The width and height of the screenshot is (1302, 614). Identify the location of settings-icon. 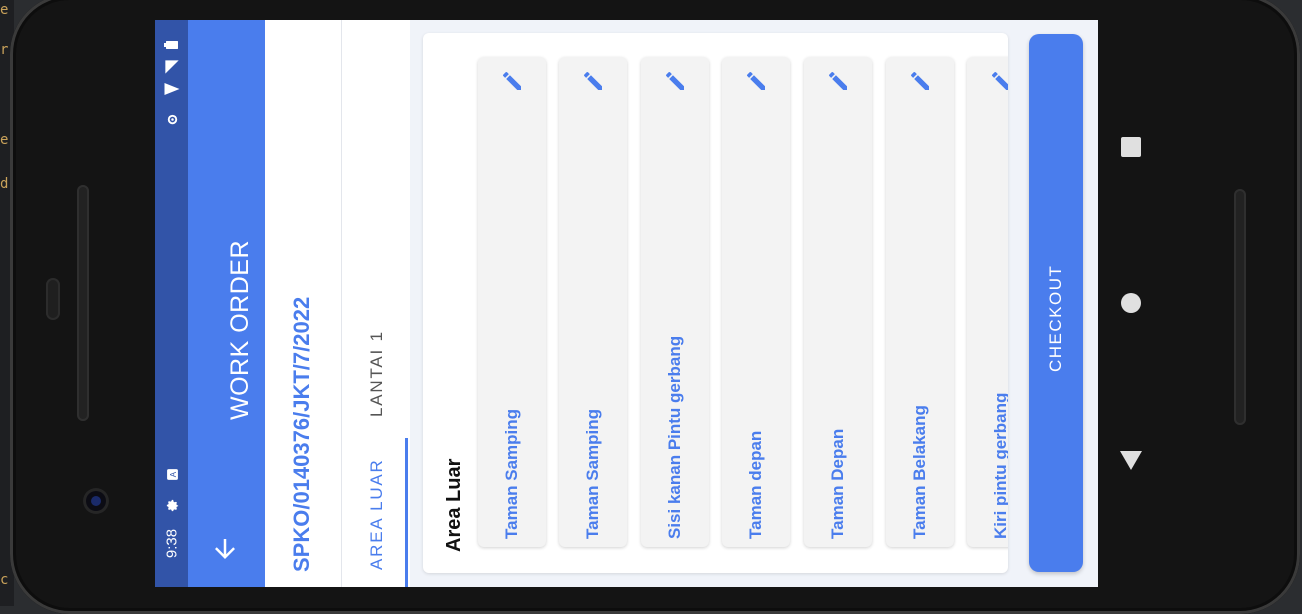
(172, 505).